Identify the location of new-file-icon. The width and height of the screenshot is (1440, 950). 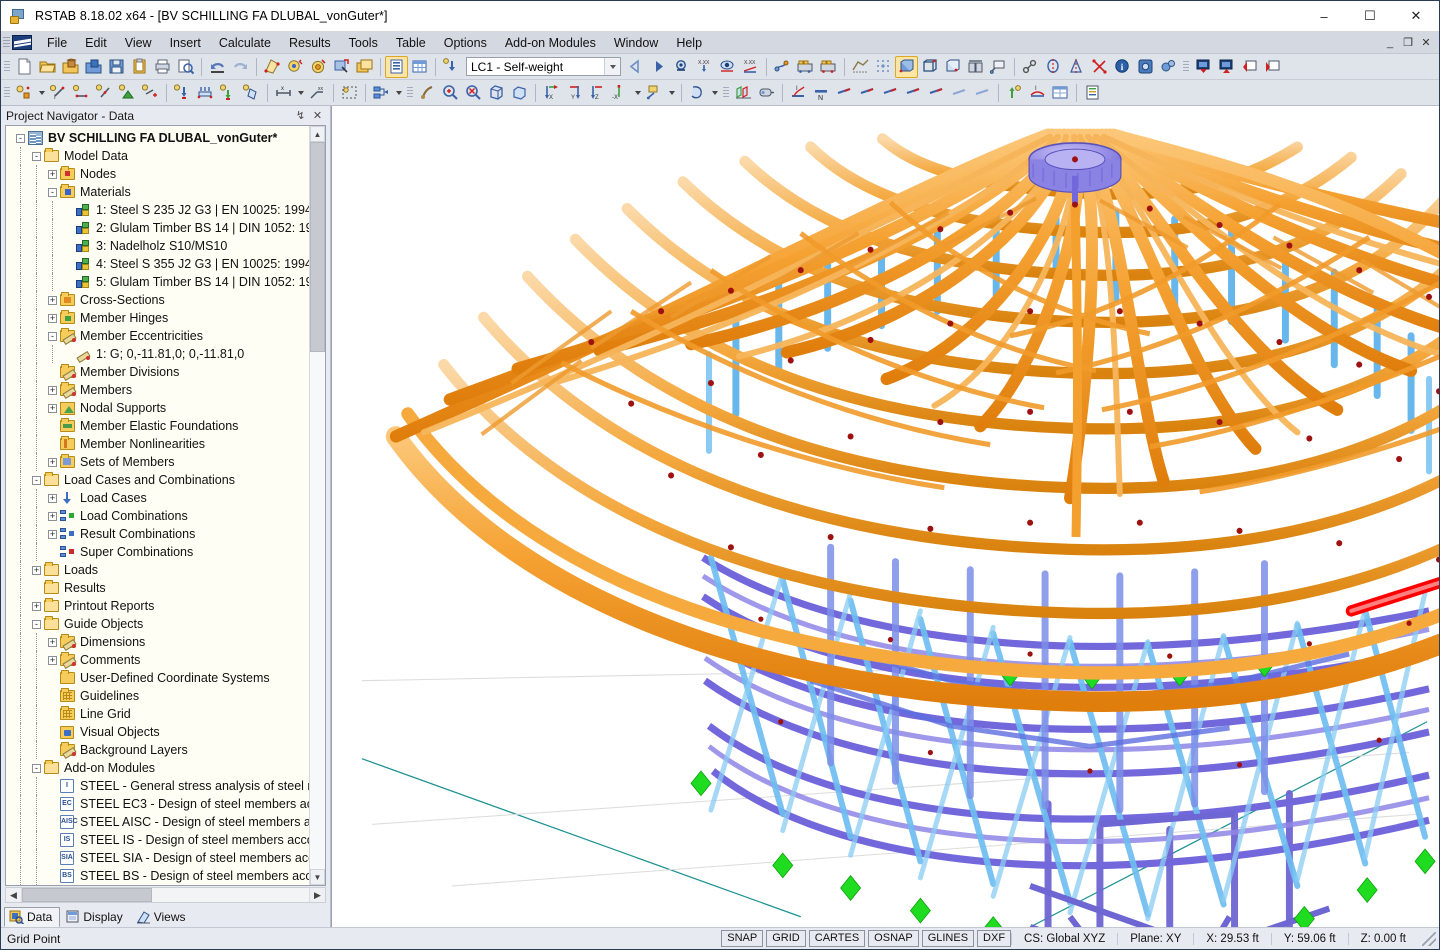
(24, 67).